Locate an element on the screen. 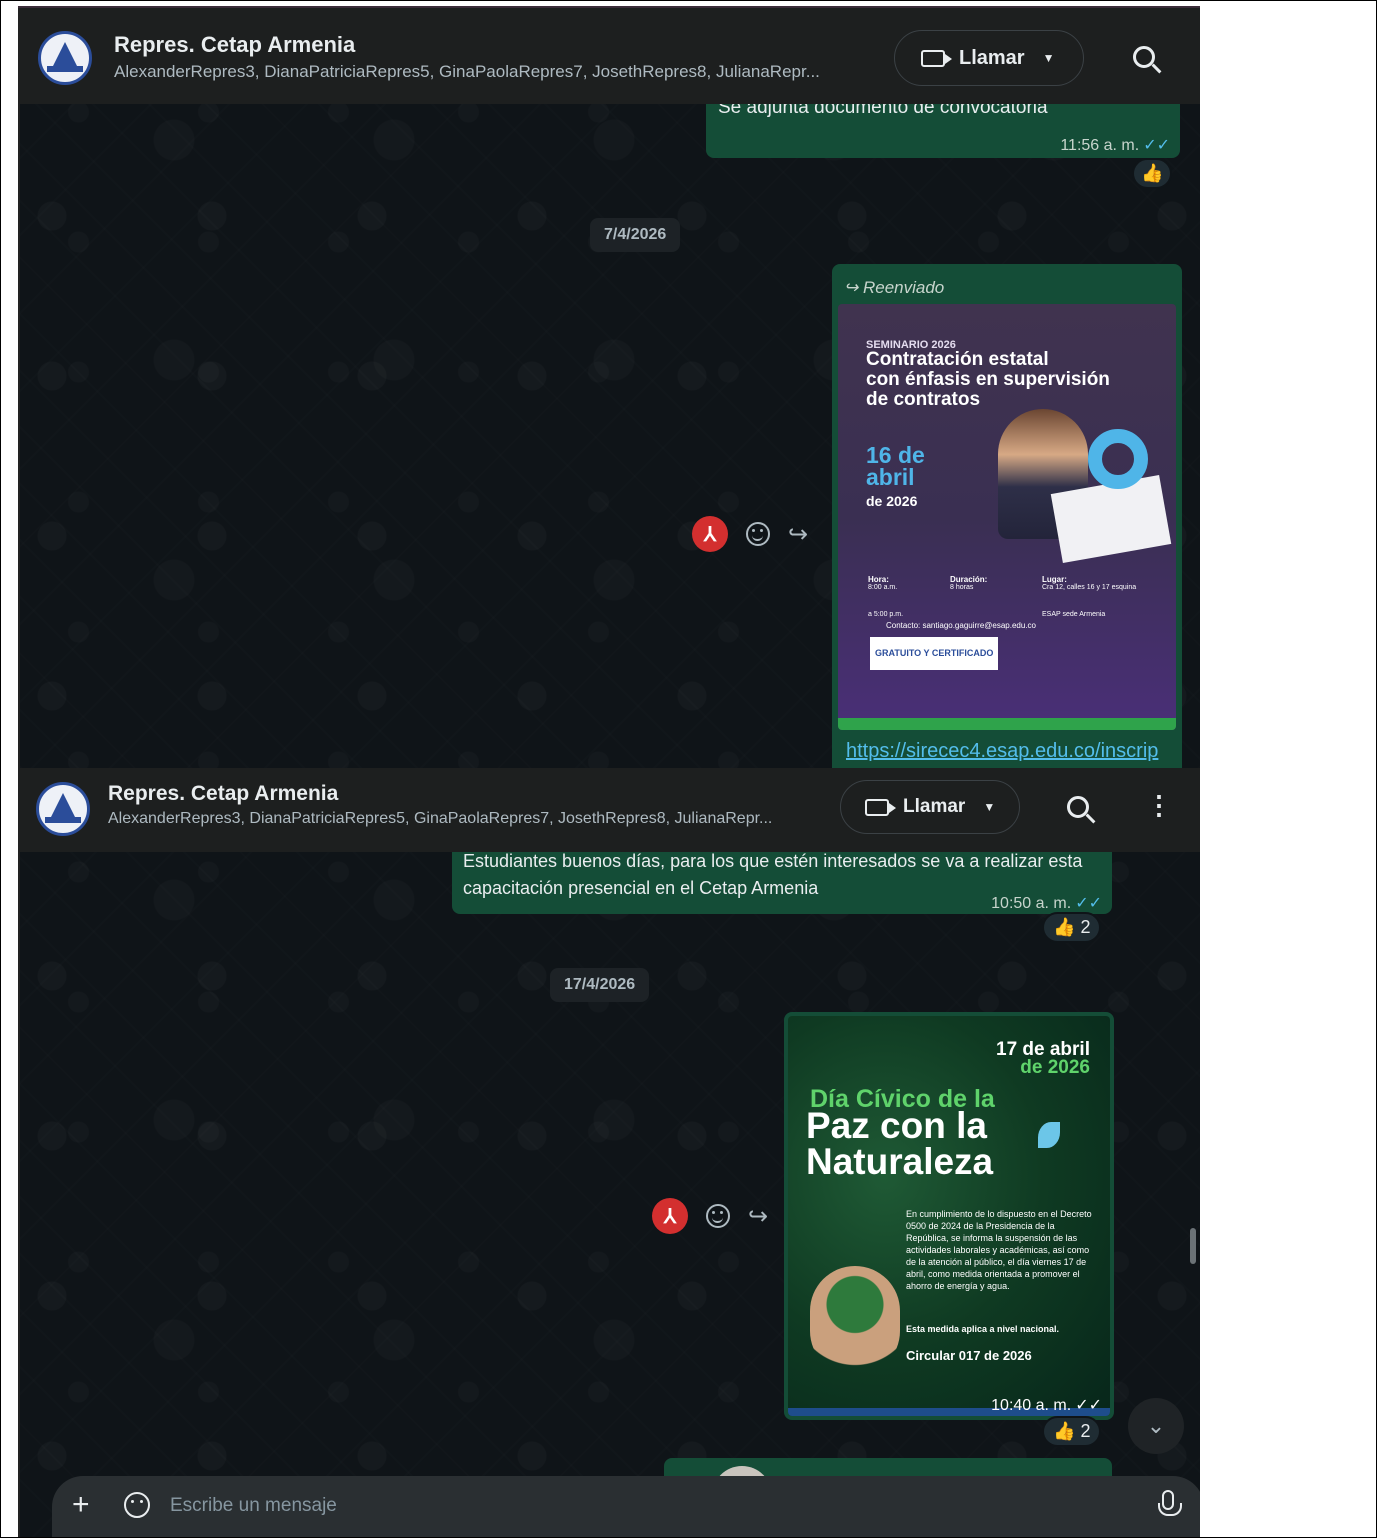 The image size is (1377, 1538). message-input: Escribe un mensaje is located at coordinates (253, 1506).